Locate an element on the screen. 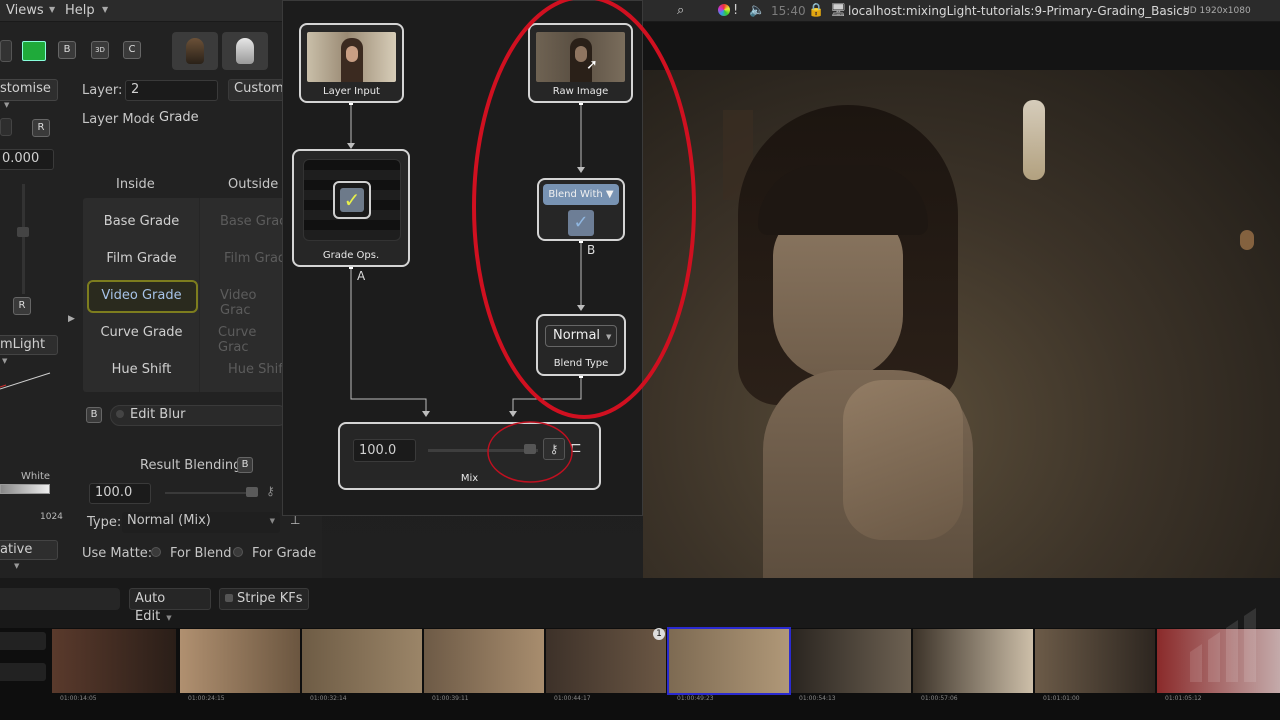 This screenshot has width=1280, height=720. clip-badge: 1 is located at coordinates (659, 634).